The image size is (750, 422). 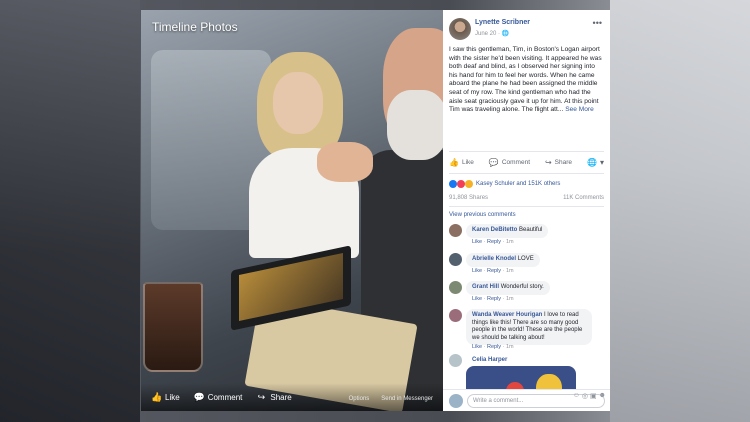 What do you see at coordinates (526, 198) in the screenshot?
I see `engagement-counts: 91,808 Shares 11K Comments` at bounding box center [526, 198].